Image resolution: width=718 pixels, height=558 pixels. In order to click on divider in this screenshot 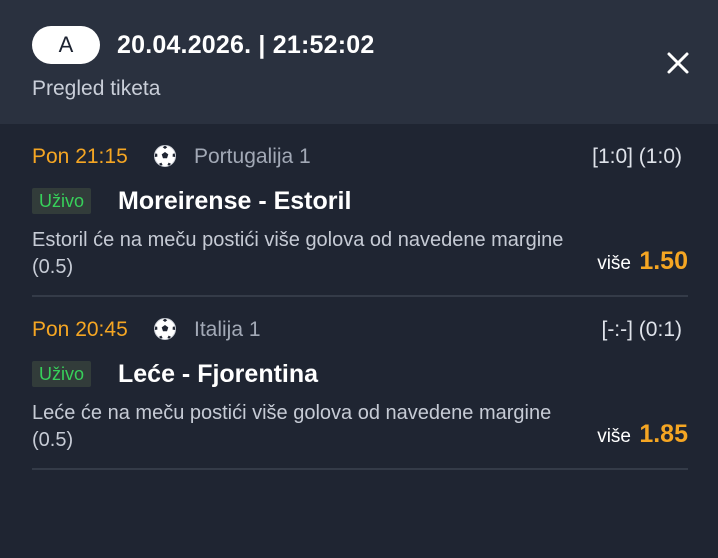, I will do `click(360, 469)`.